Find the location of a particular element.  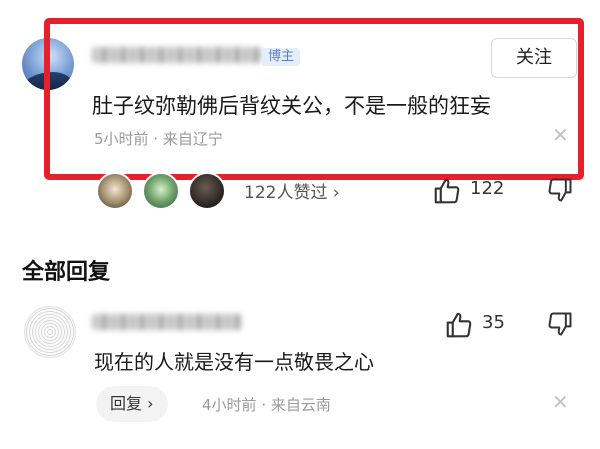

reply-time: 4小时前 is located at coordinates (229, 405).